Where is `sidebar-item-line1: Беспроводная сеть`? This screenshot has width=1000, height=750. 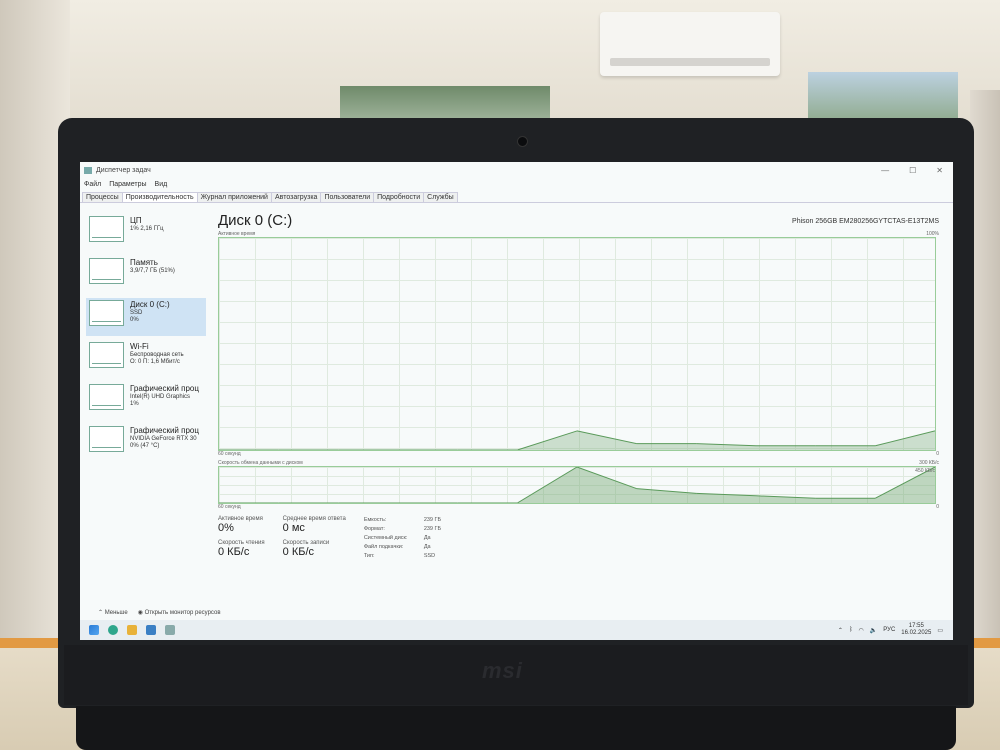
sidebar-item-line1: Беспроводная сеть is located at coordinates (157, 355).